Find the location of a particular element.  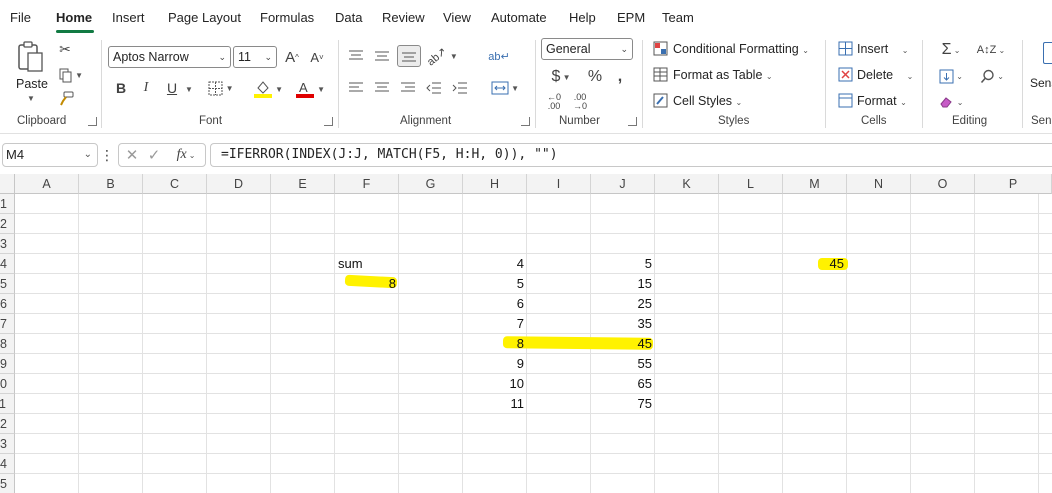

cut-icon: ✂ is located at coordinates (65, 49).